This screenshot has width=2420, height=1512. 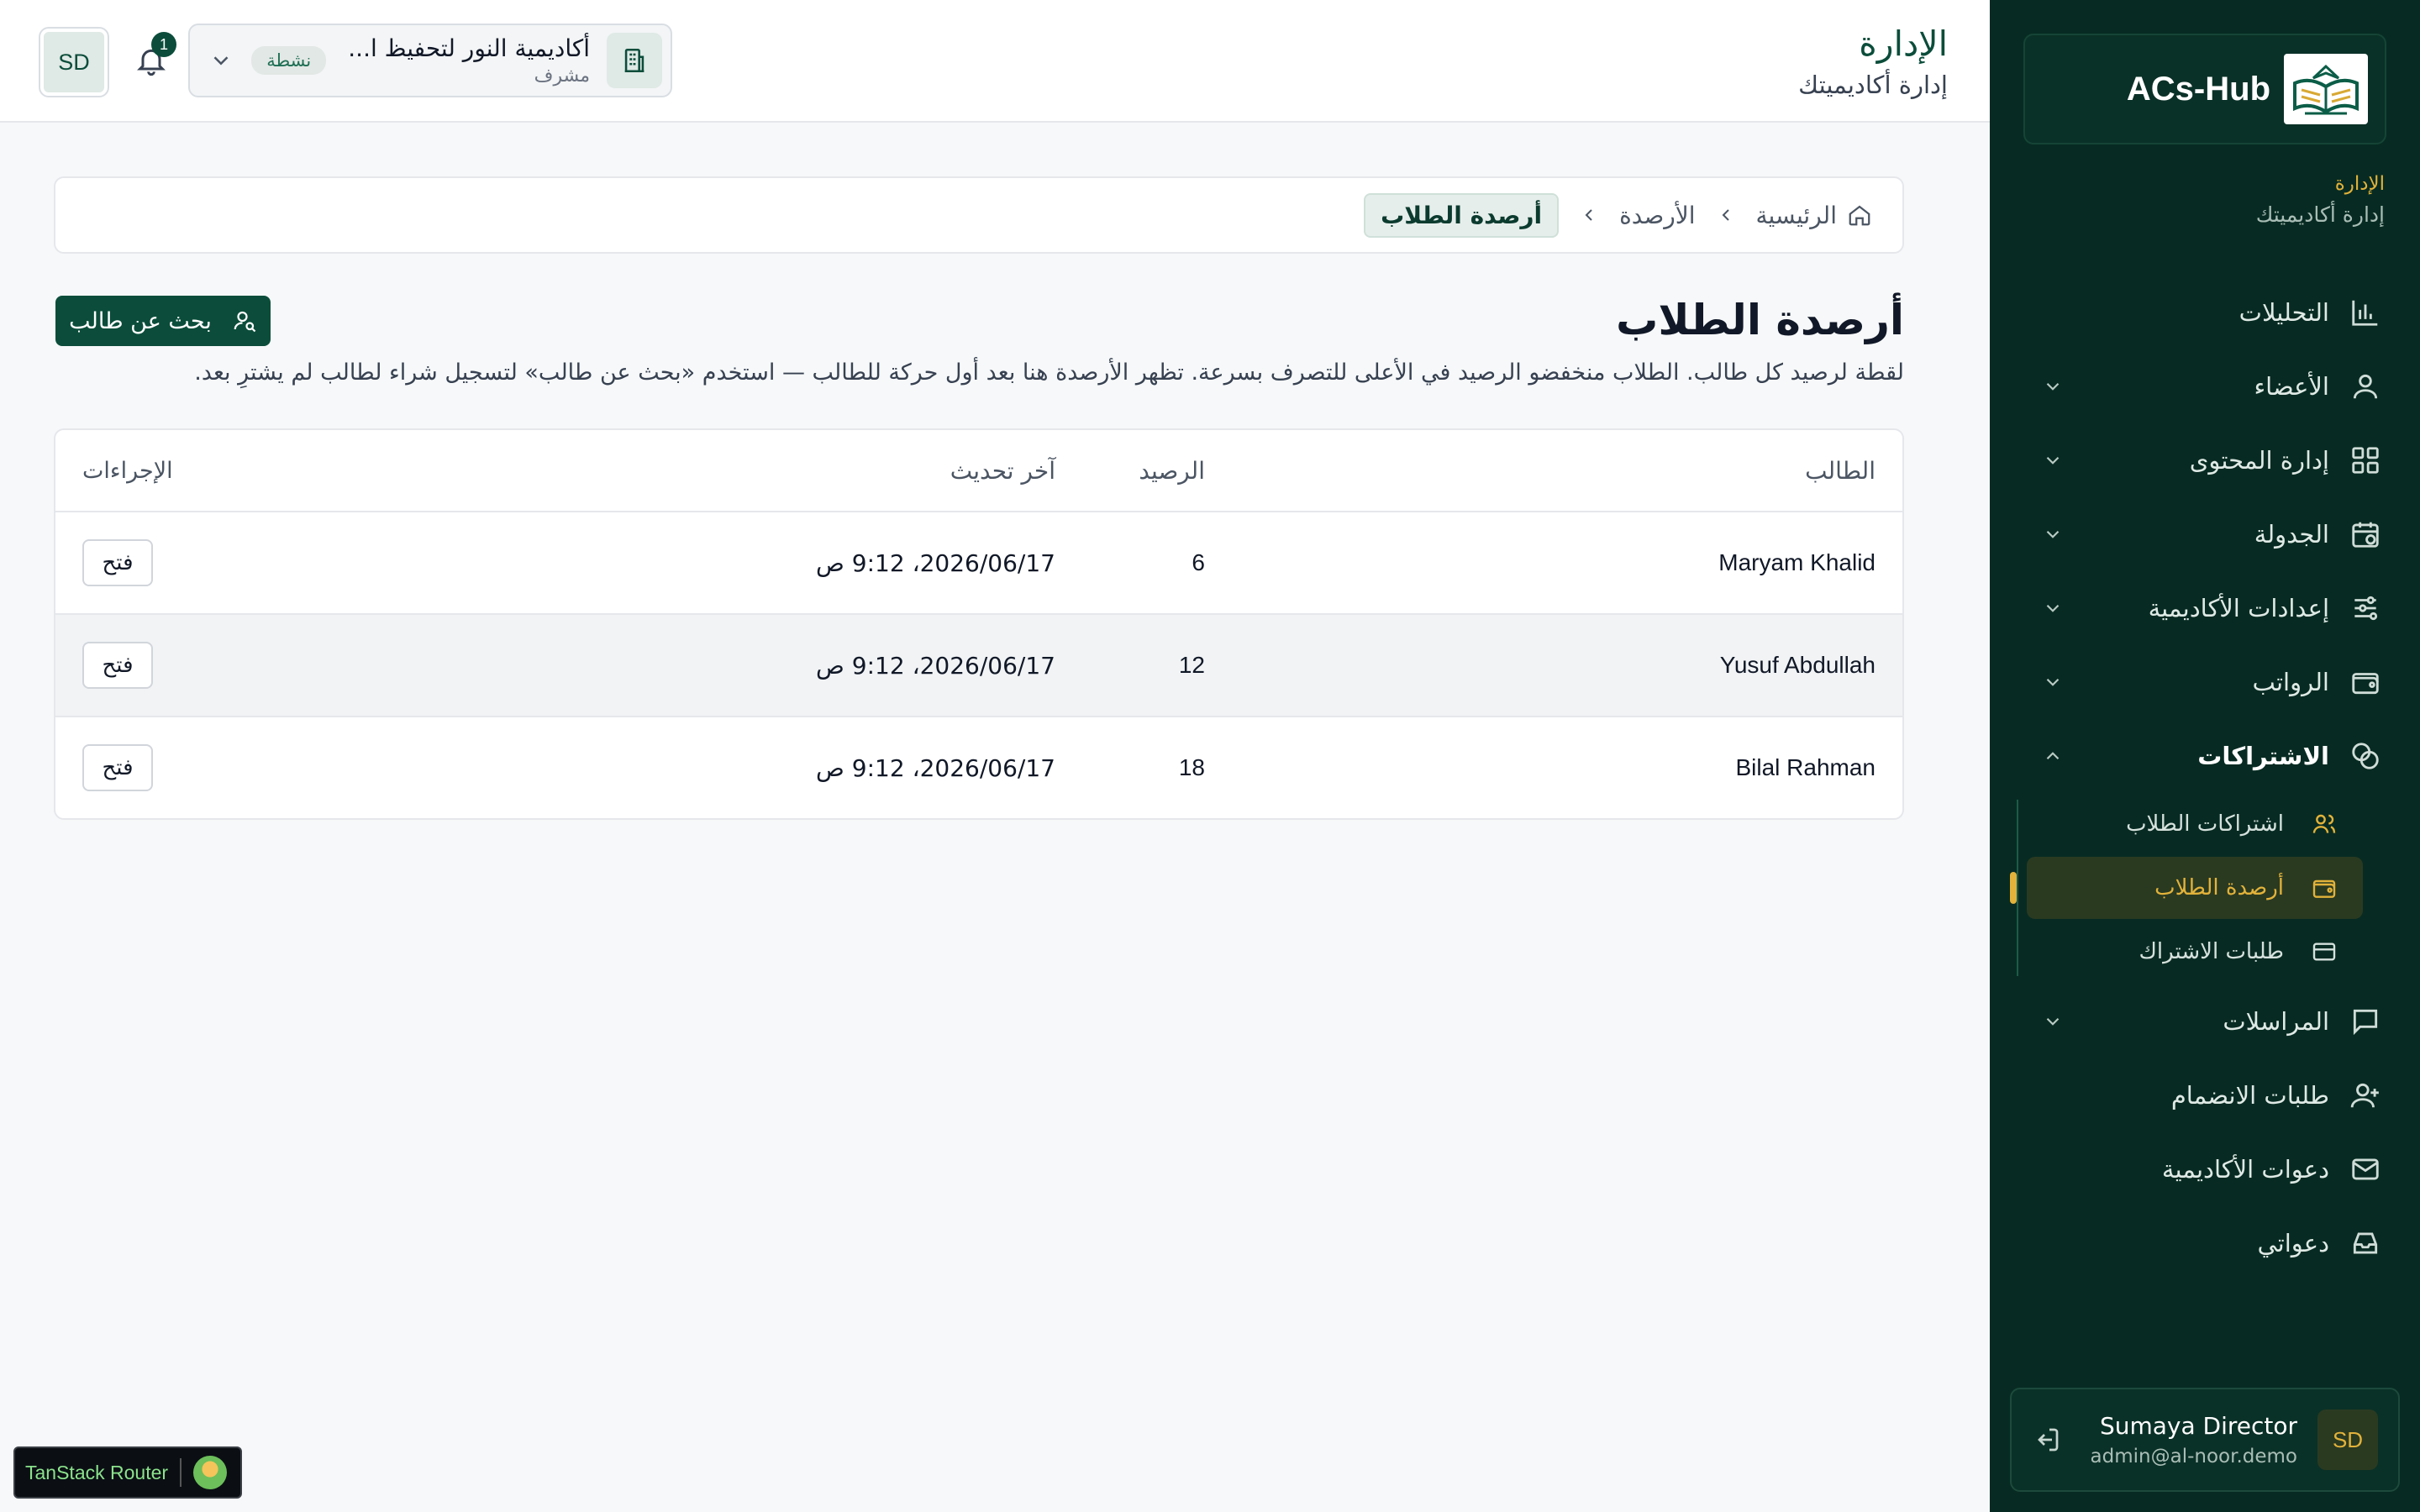 What do you see at coordinates (2365, 386) in the screenshot?
I see `user-icon` at bounding box center [2365, 386].